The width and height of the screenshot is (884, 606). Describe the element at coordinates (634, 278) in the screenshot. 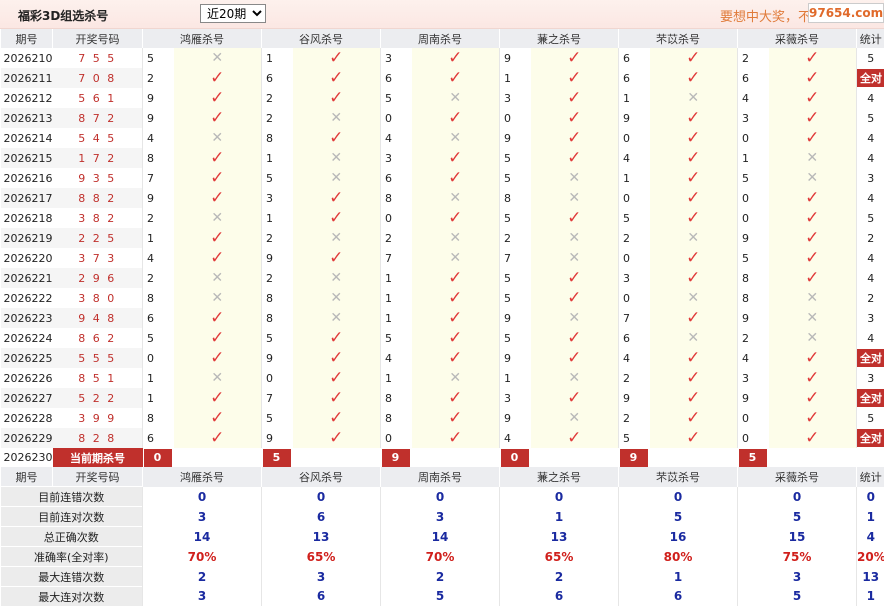

I see `kill-number-cell: 3` at that location.